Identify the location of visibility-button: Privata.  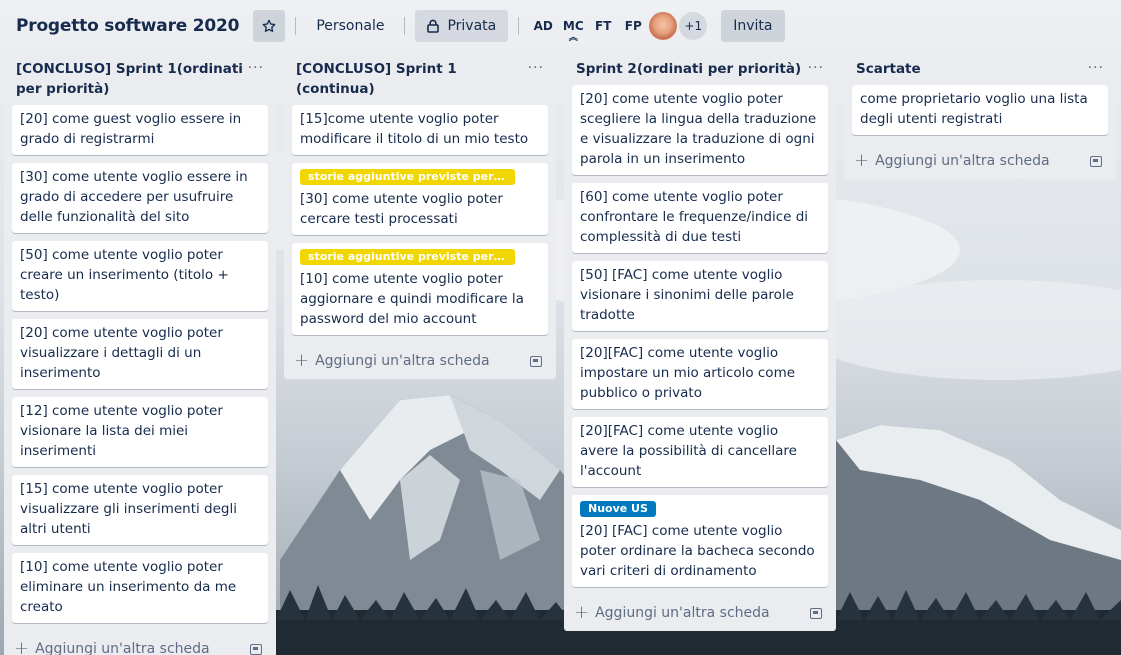
(462, 26).